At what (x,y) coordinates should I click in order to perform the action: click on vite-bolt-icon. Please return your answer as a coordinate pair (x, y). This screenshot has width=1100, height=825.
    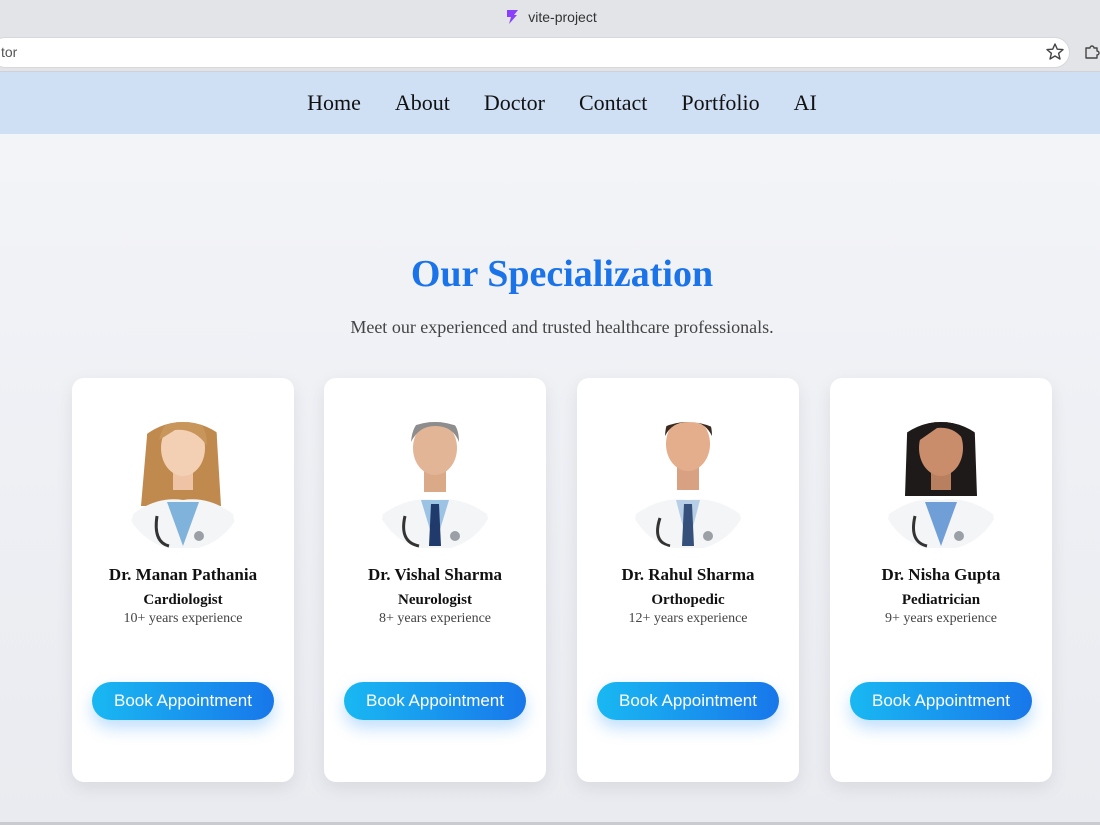
    Looking at the image, I should click on (512, 17).